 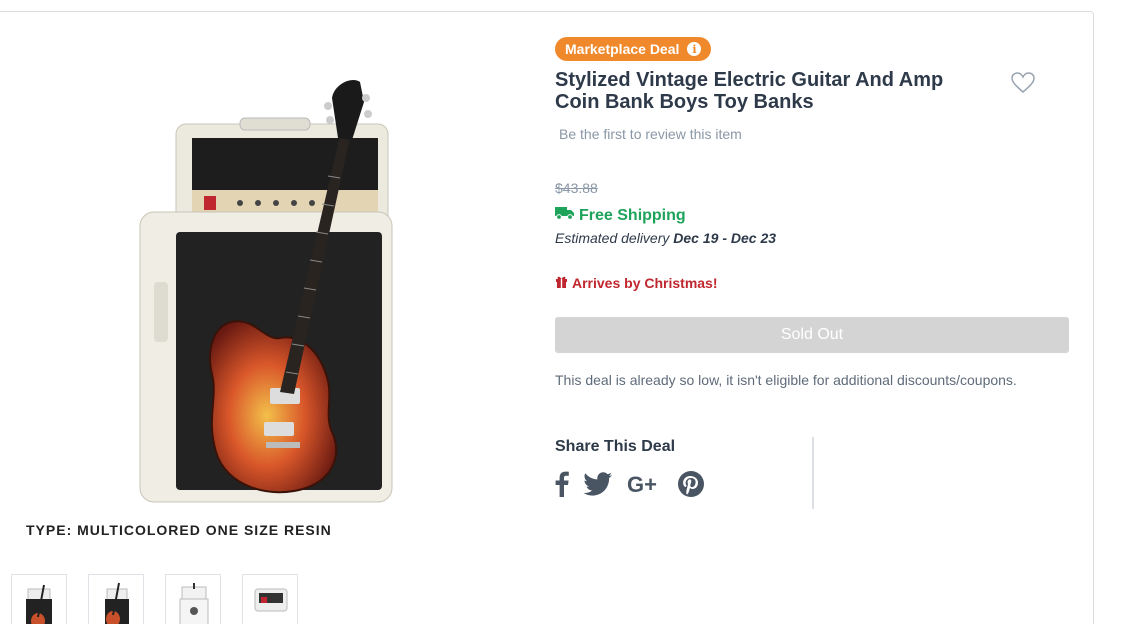 What do you see at coordinates (193, 599) in the screenshot?
I see `thumbnail-amp-back` at bounding box center [193, 599].